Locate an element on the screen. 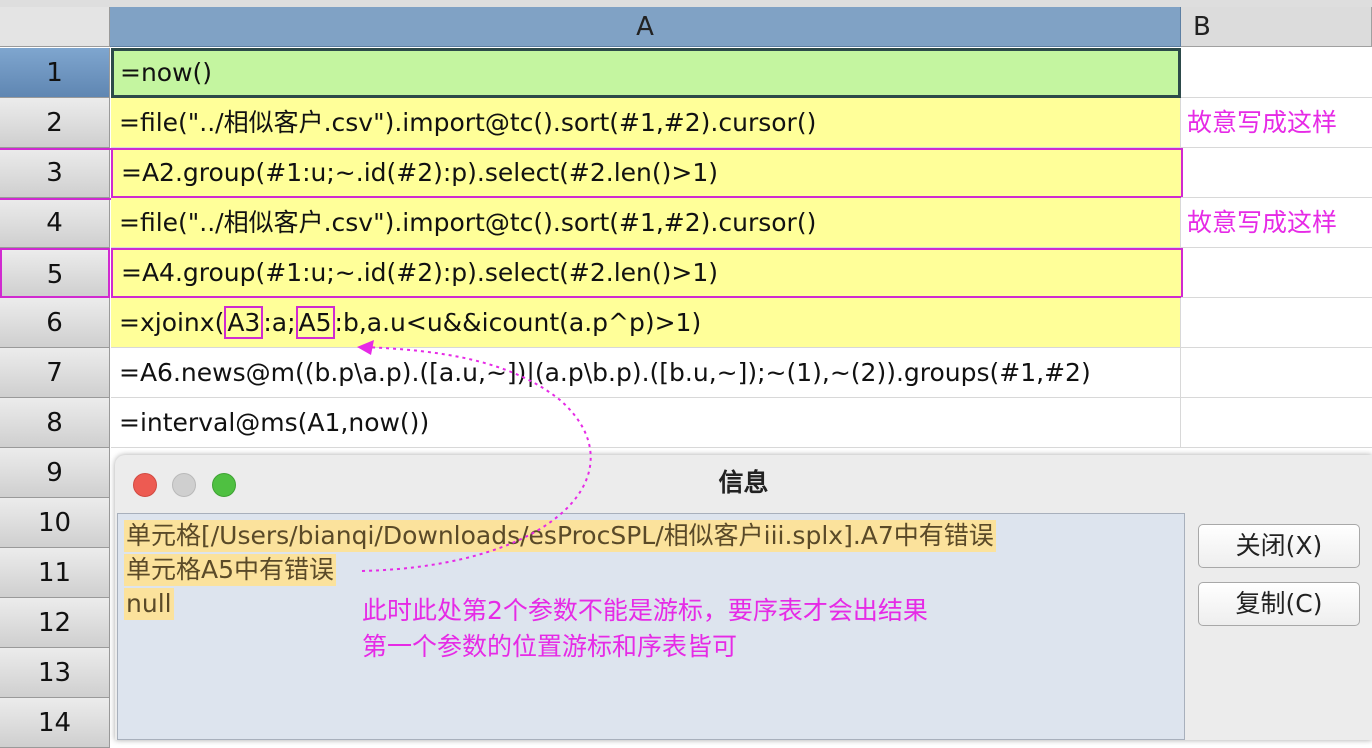 This screenshot has width=1372, height=748. error-message-3: null is located at coordinates (149, 604).